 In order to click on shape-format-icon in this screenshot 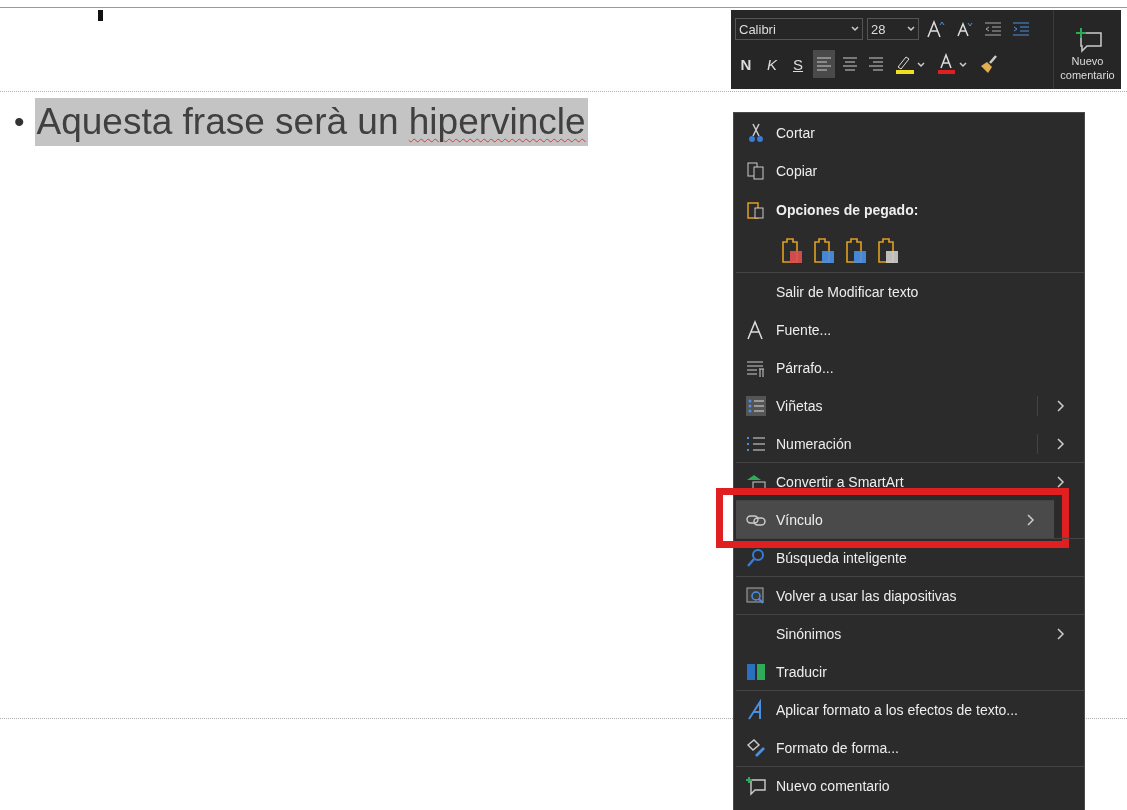, I will do `click(756, 747)`.